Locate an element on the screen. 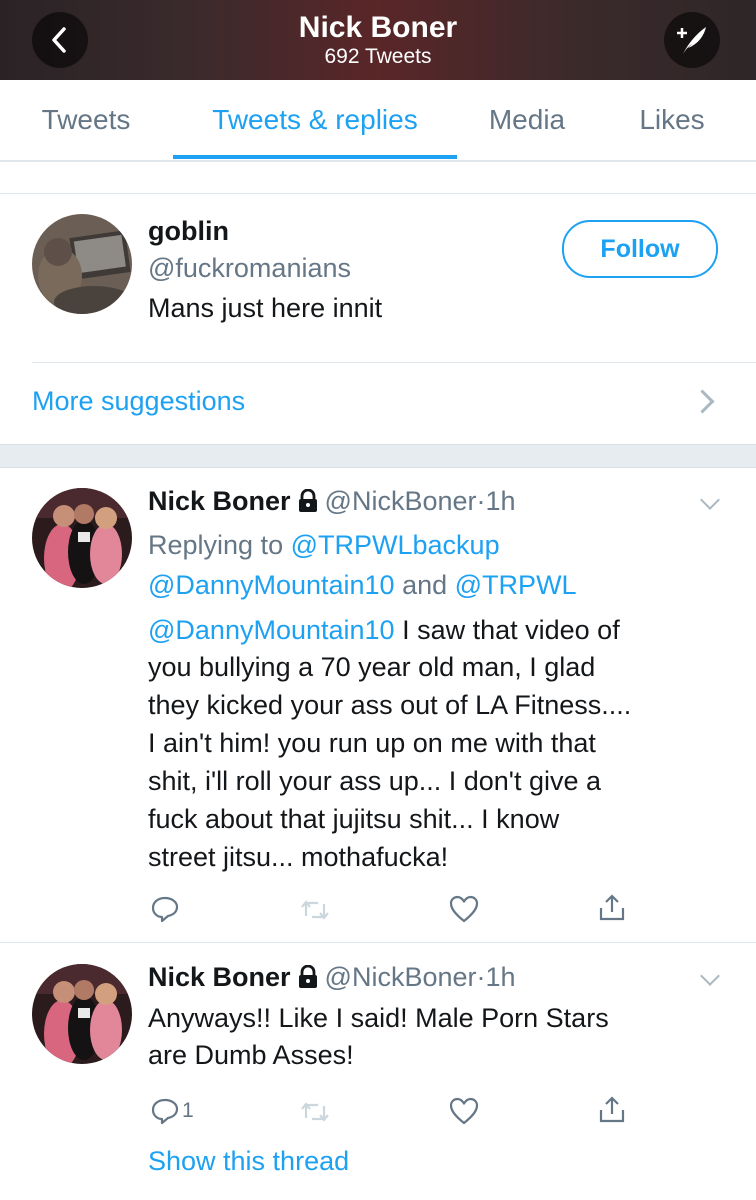 This screenshot has height=1200, width=756. section-separator is located at coordinates (378, 456).